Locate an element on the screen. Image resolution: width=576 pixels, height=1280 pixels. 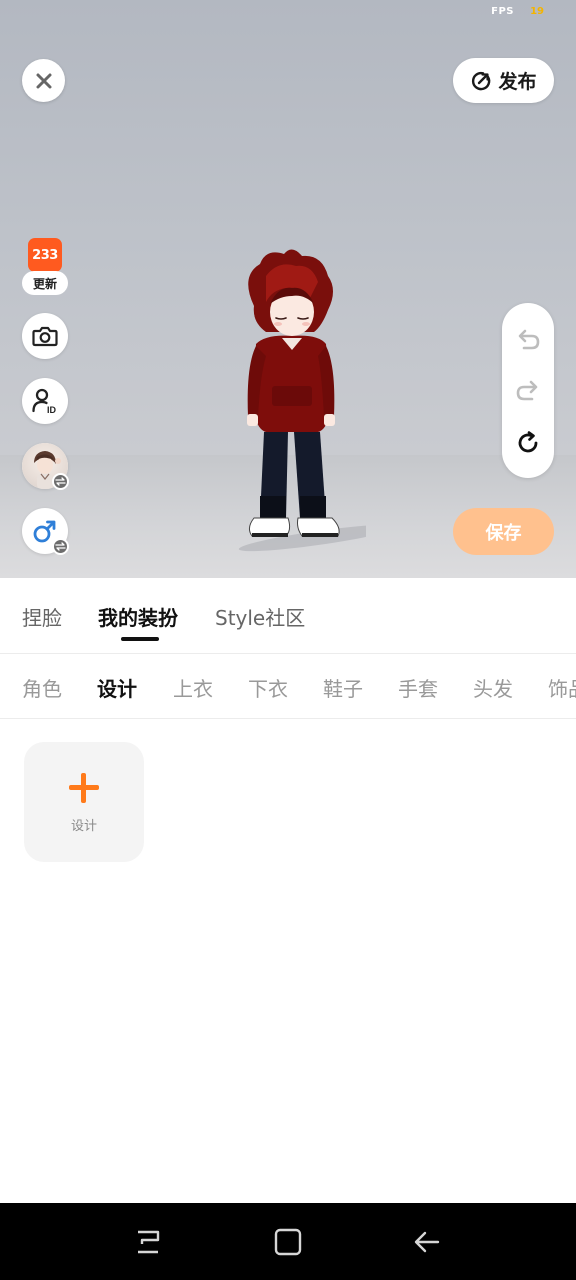
close-button is located at coordinates (43, 80).